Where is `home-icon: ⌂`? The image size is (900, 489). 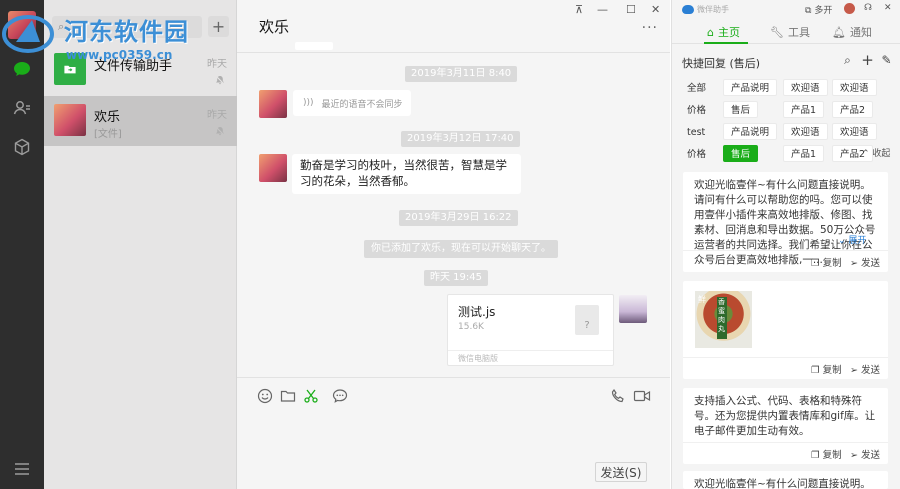
home-icon: ⌂ is located at coordinates (710, 32).